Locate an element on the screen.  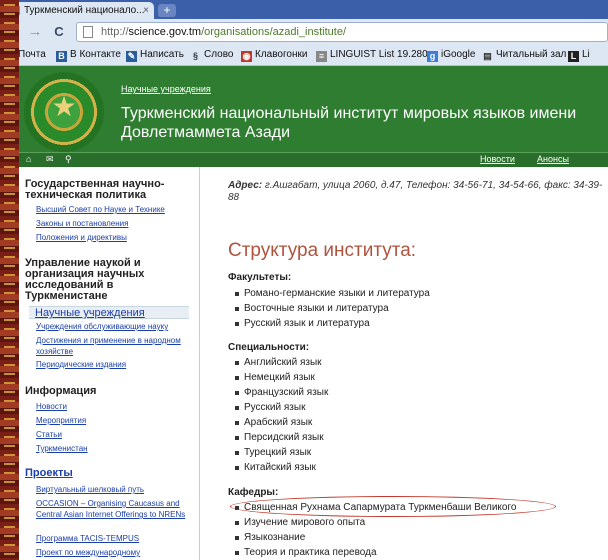
bookmark-slovo: § Слово is located at coordinates (212, 55).